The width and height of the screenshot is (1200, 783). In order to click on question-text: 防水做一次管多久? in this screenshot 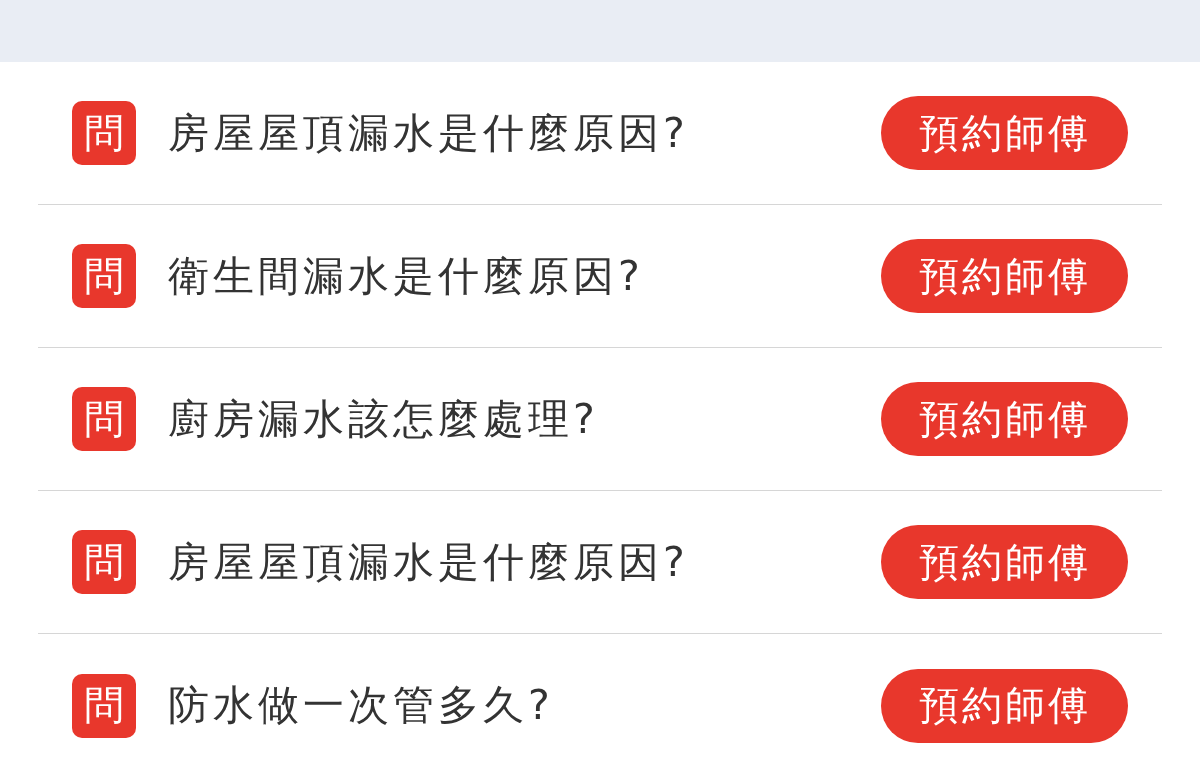, I will do `click(524, 705)`.